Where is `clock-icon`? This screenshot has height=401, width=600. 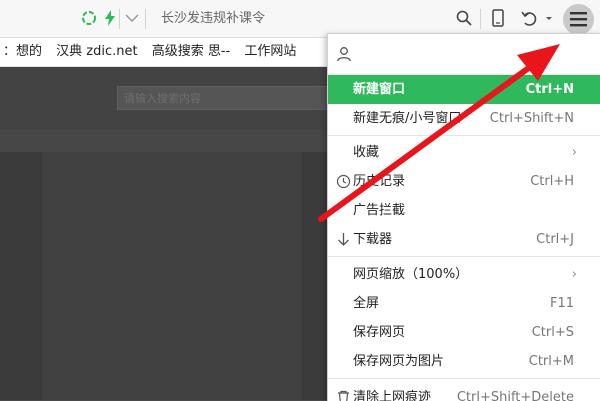
clock-icon is located at coordinates (343, 181).